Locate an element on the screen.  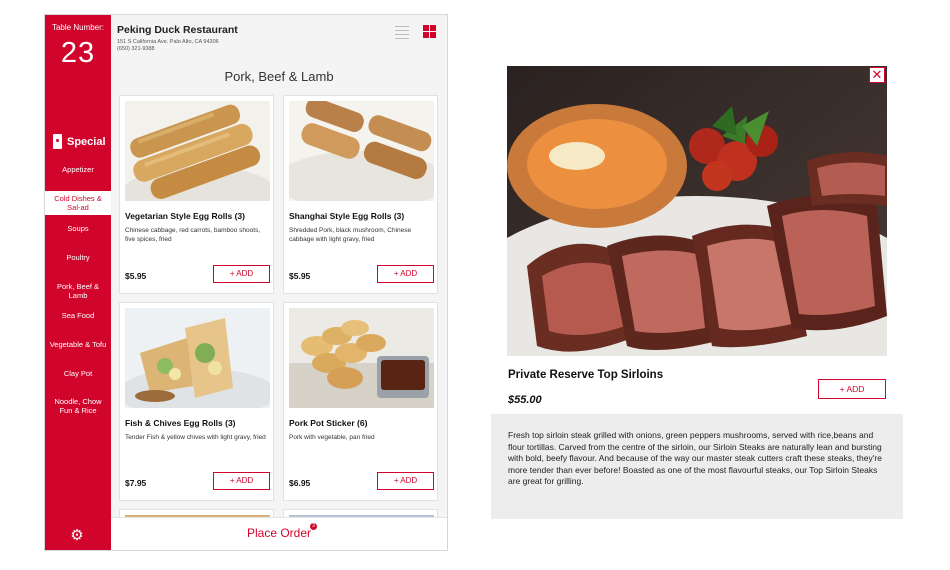
shanghai-egg-rolls-image is located at coordinates (361, 151).